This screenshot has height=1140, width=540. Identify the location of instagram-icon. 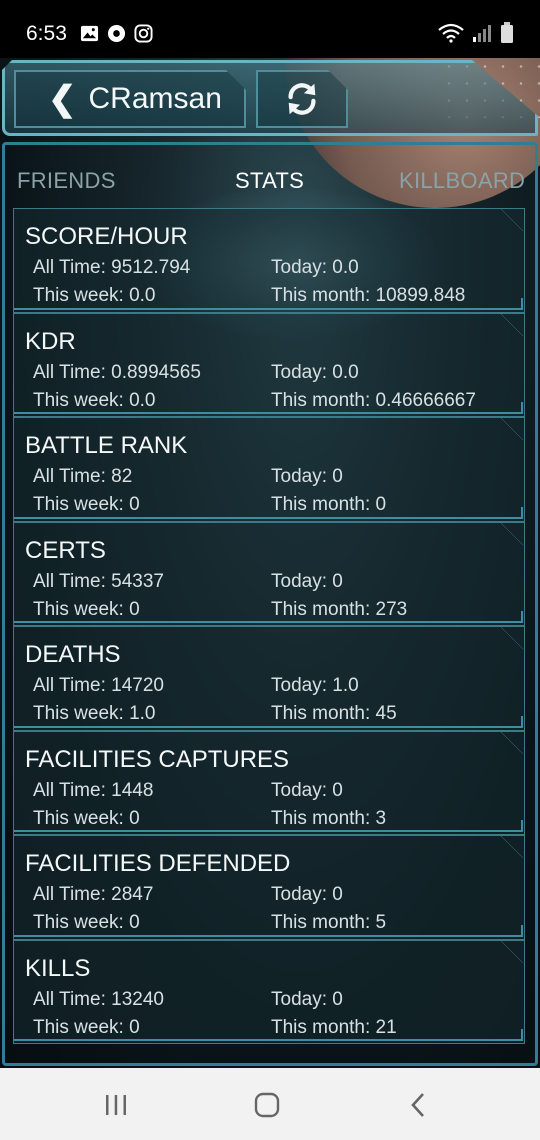
(143, 33).